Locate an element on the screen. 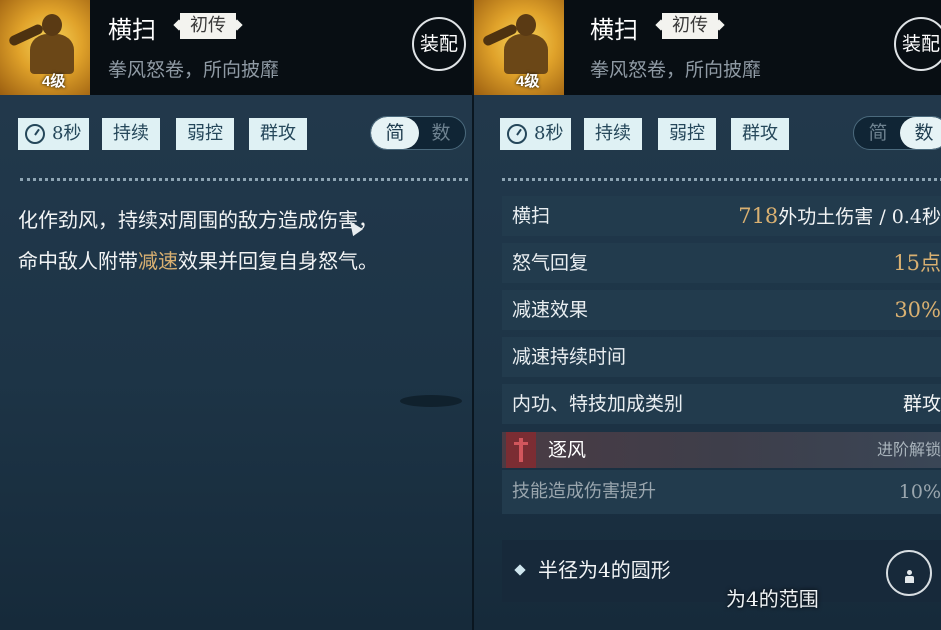 This screenshot has width=941, height=630. stat-row-slow: 减速效果 30% is located at coordinates (721, 310).